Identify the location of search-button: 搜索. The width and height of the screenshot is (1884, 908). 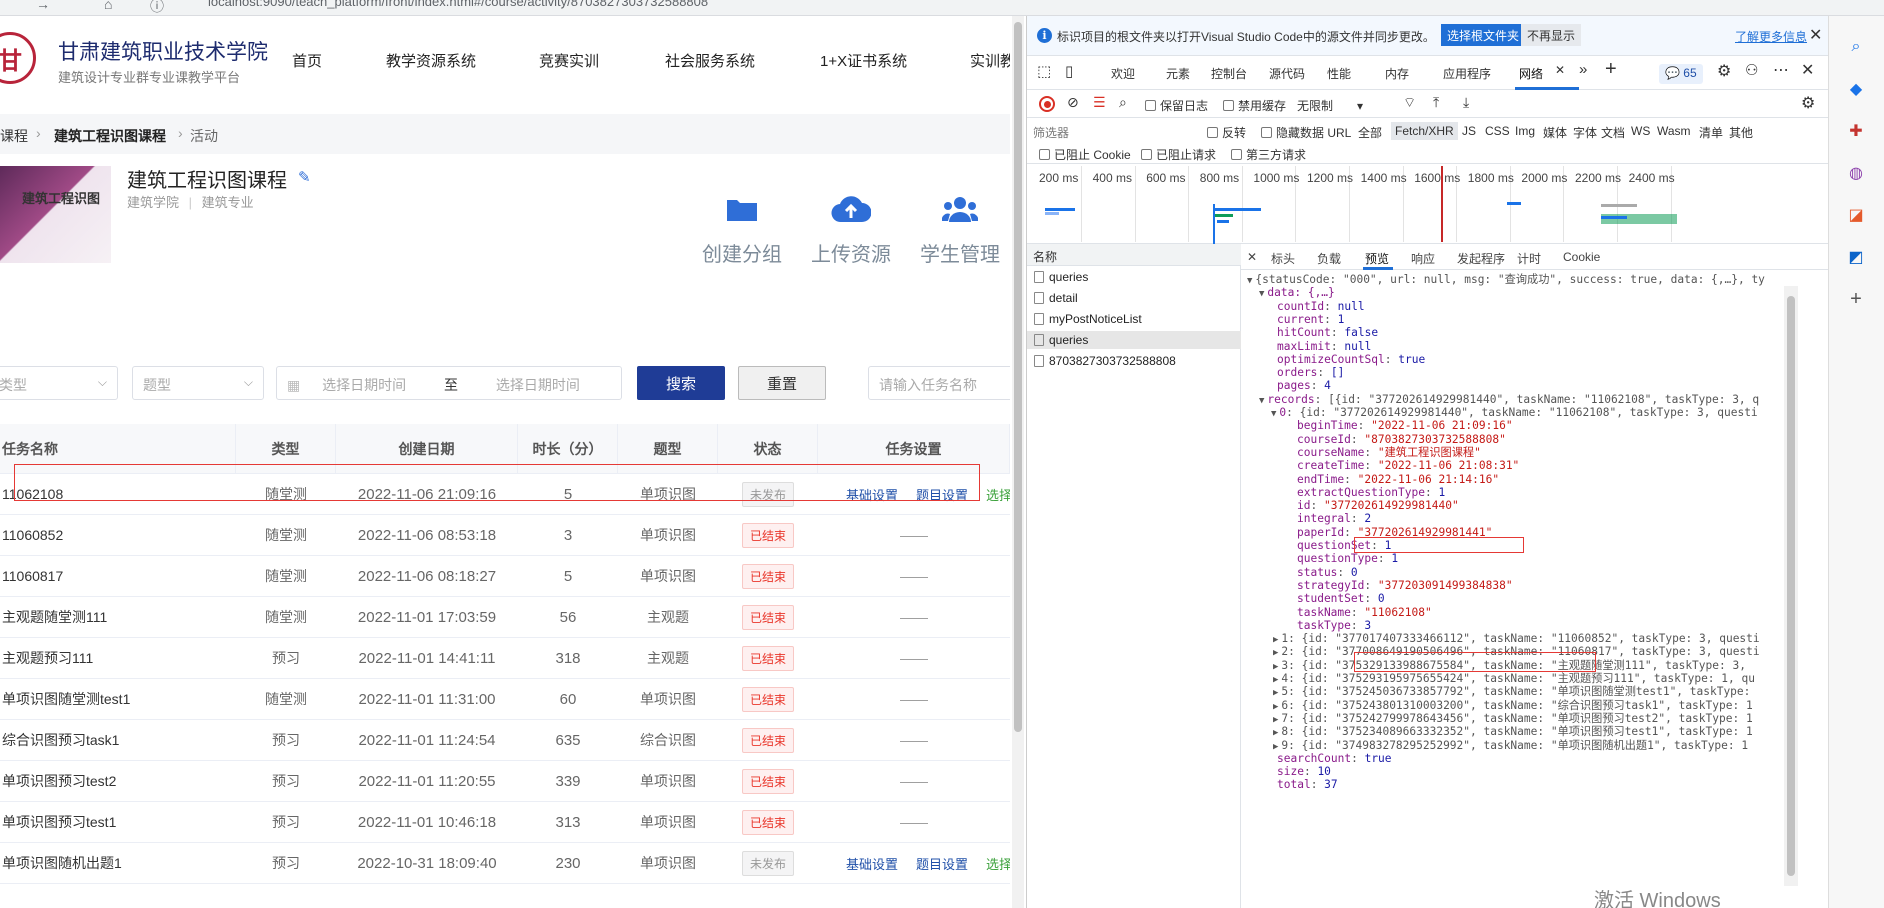
(681, 383).